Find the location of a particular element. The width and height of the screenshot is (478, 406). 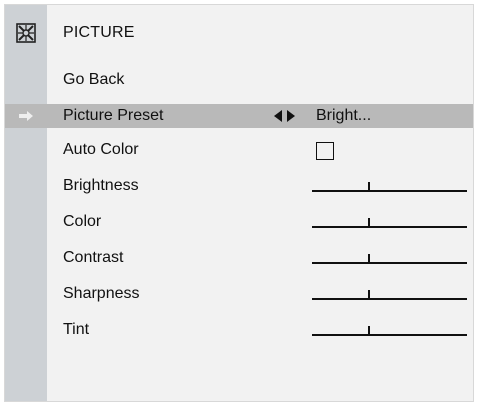

brightness-slider is located at coordinates (389, 187).